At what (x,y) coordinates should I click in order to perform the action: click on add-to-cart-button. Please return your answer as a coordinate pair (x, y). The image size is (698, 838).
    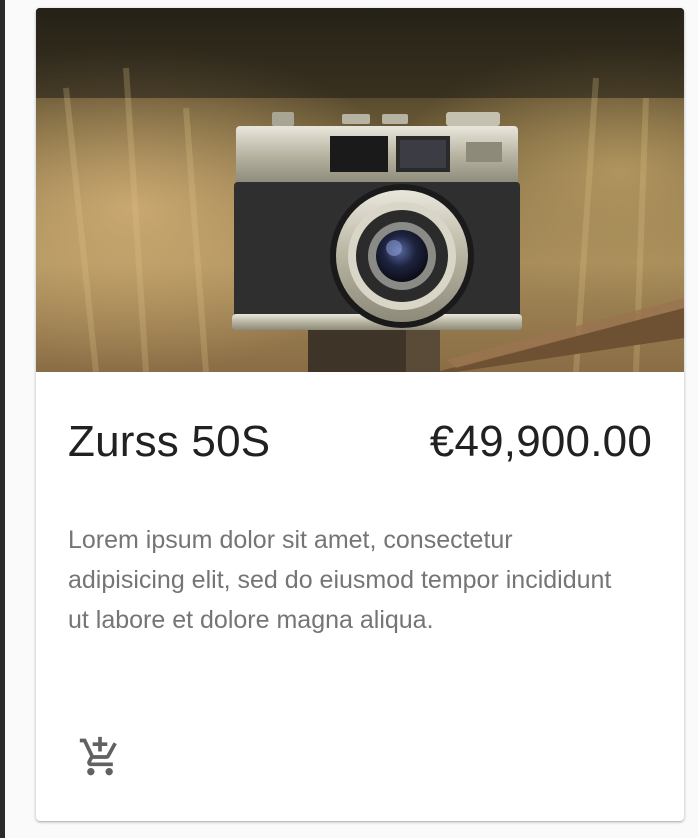
    Looking at the image, I should click on (100, 758).